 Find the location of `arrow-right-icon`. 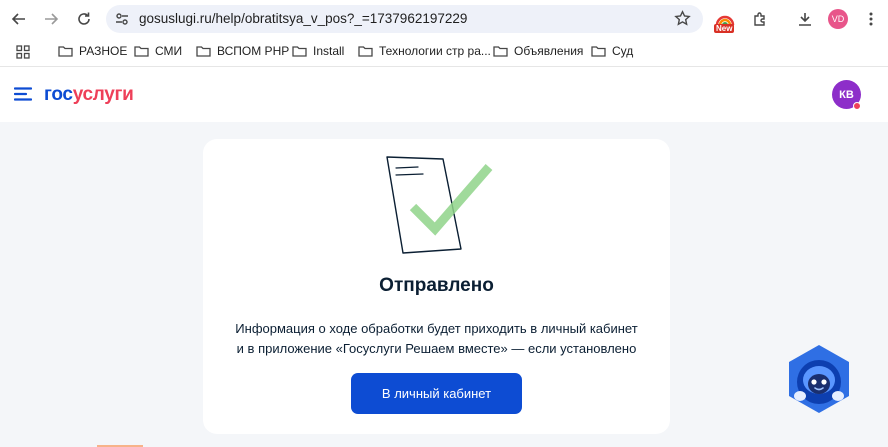

arrow-right-icon is located at coordinates (52, 19).